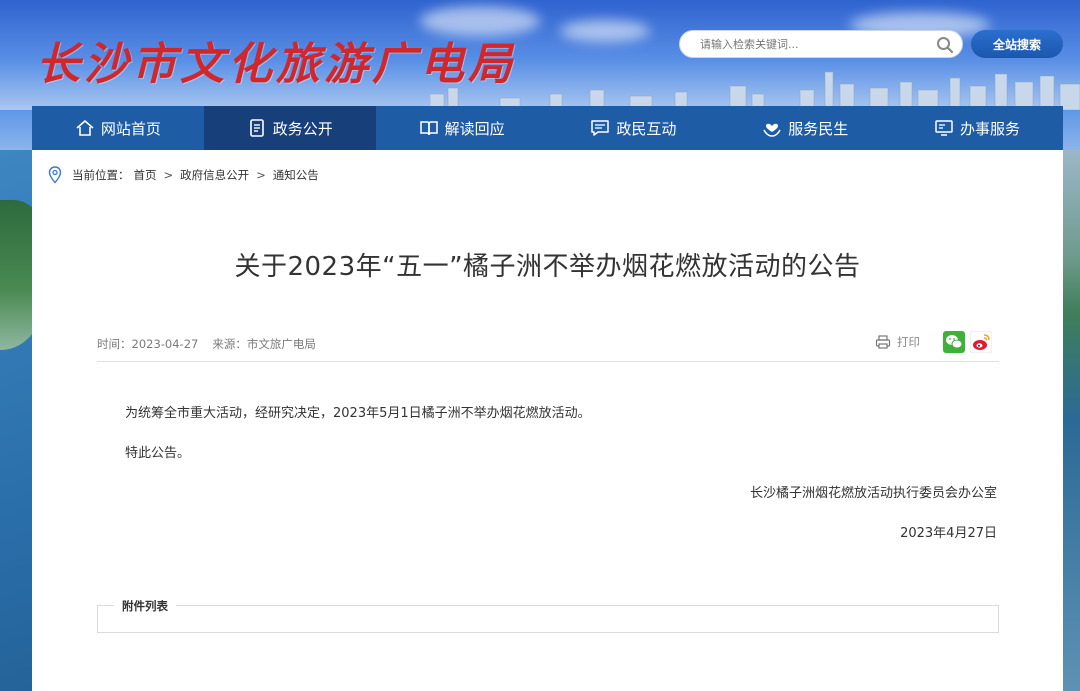 The width and height of the screenshot is (1080, 691). I want to click on nav-item-label: 服务民生, so click(818, 128).